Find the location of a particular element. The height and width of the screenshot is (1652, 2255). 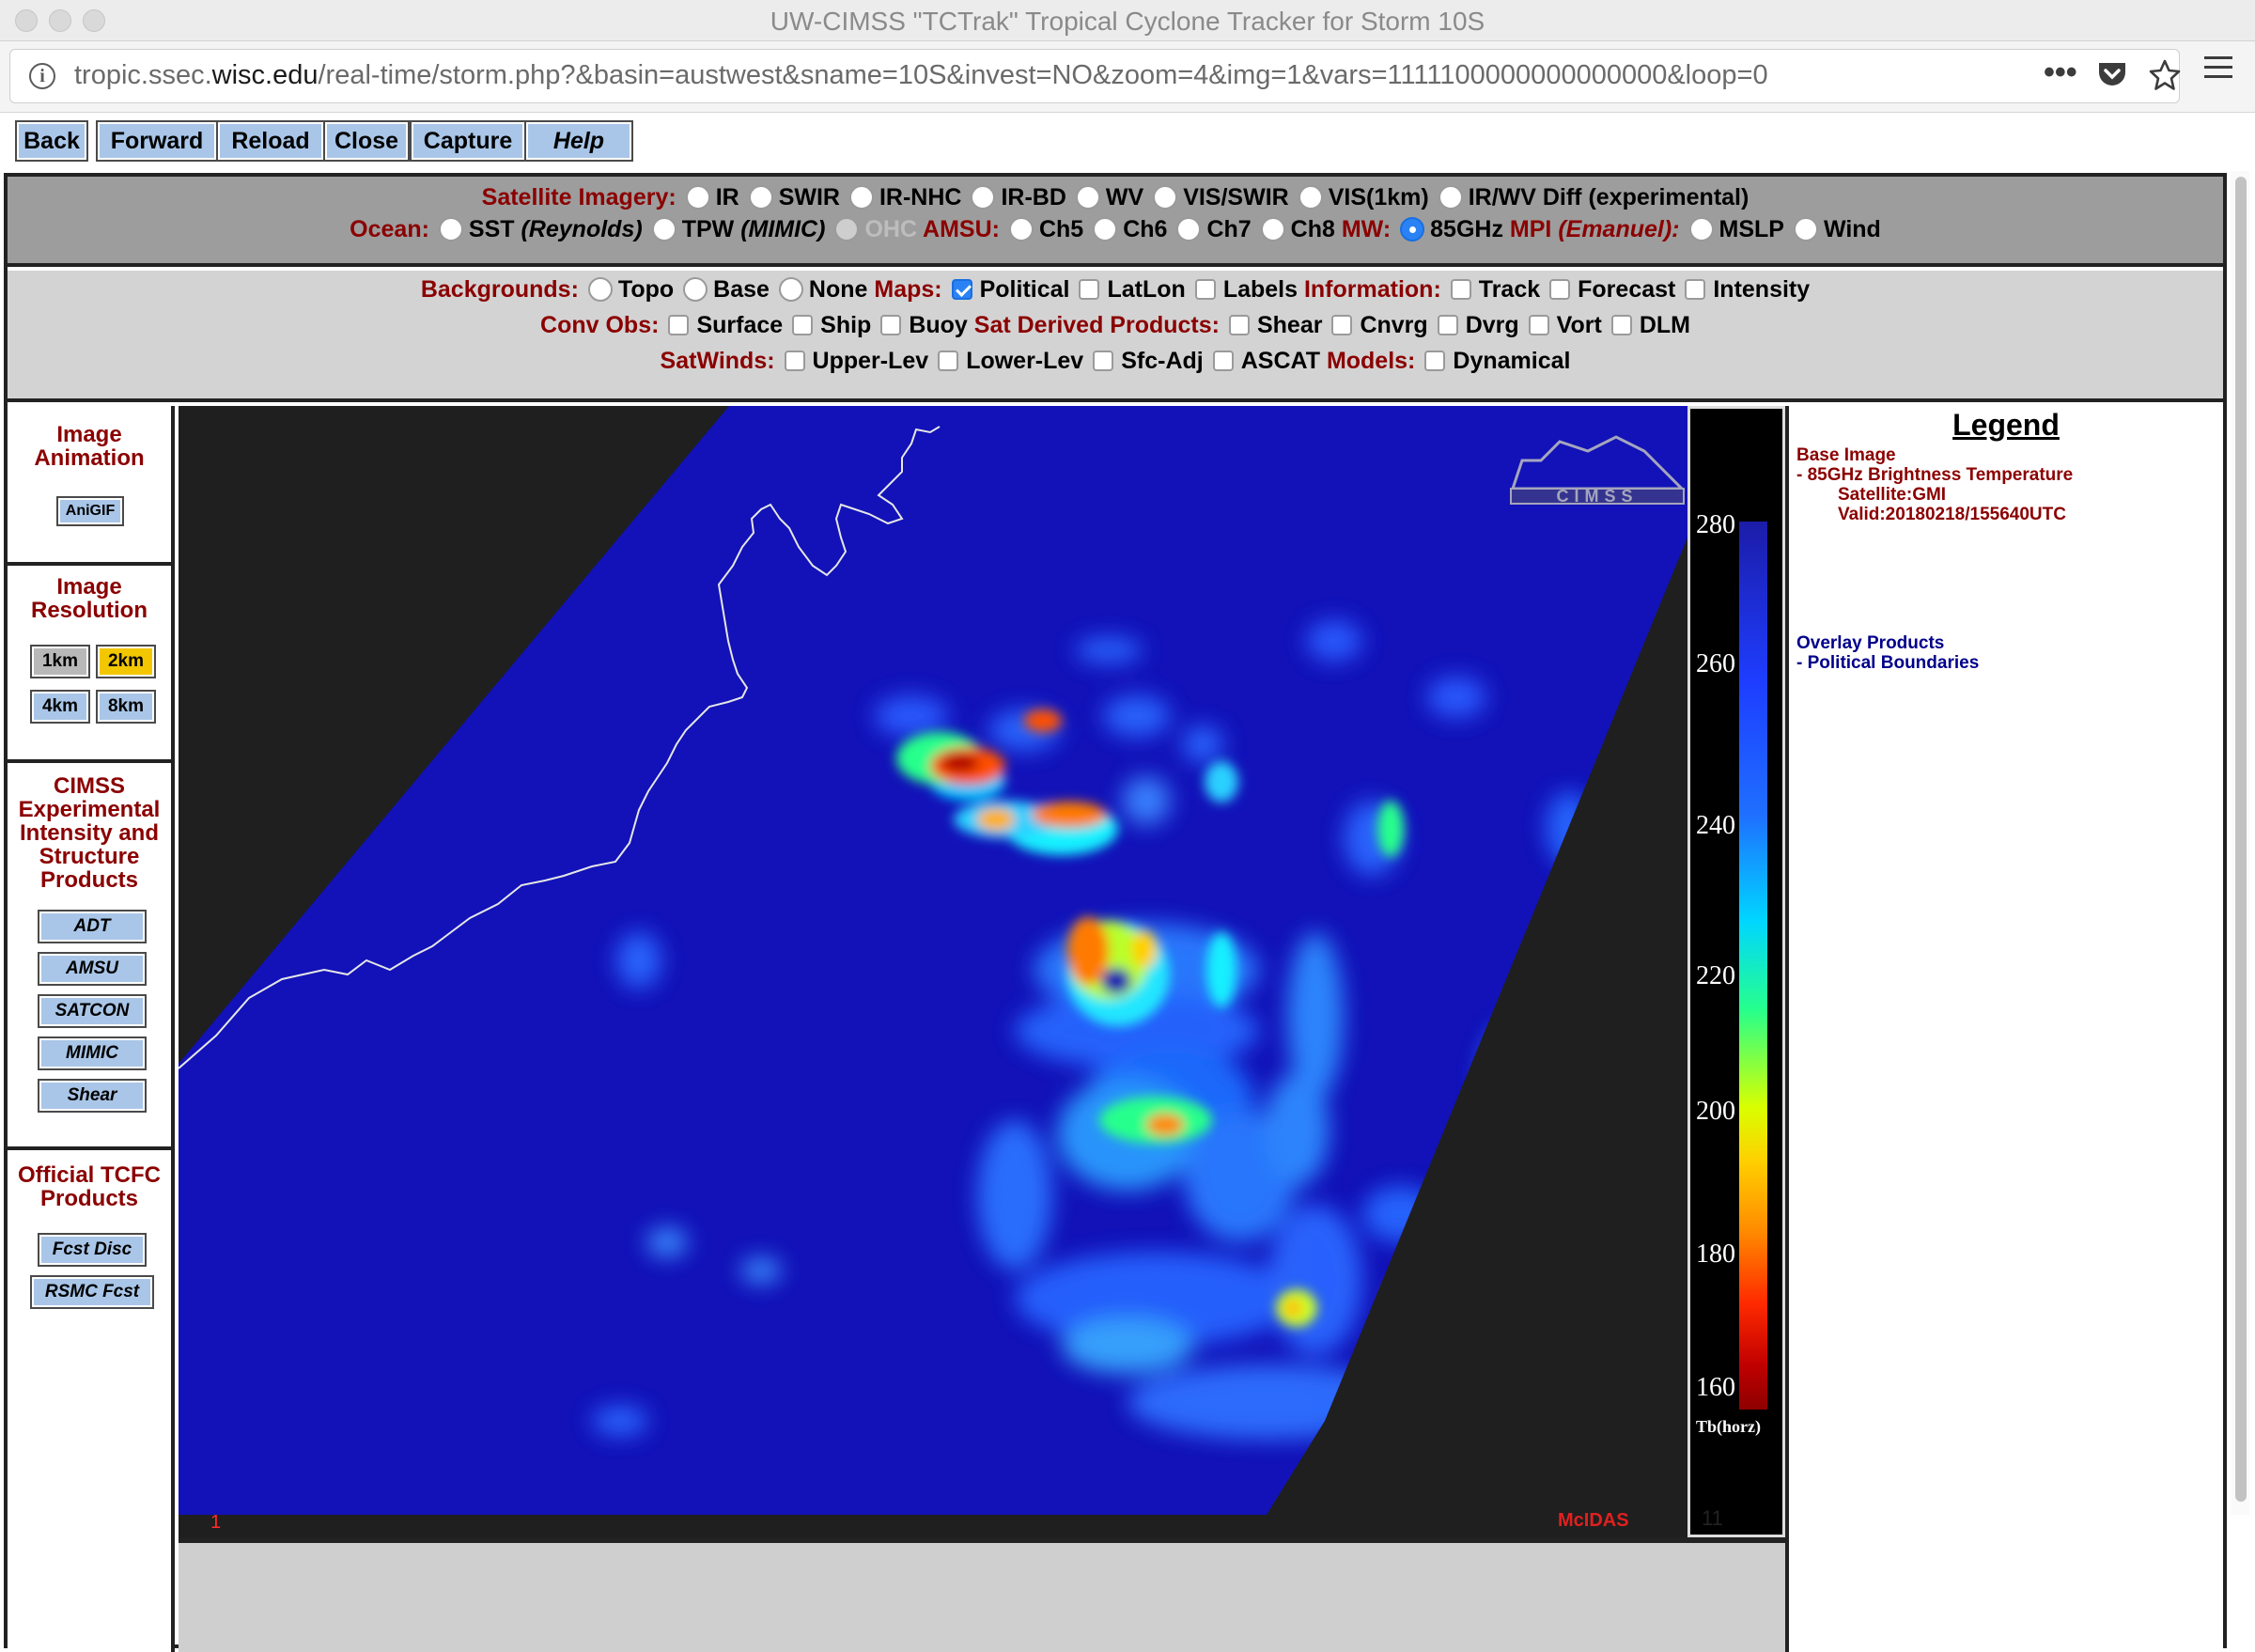

checkbox-latlon is located at coordinates (1089, 289).